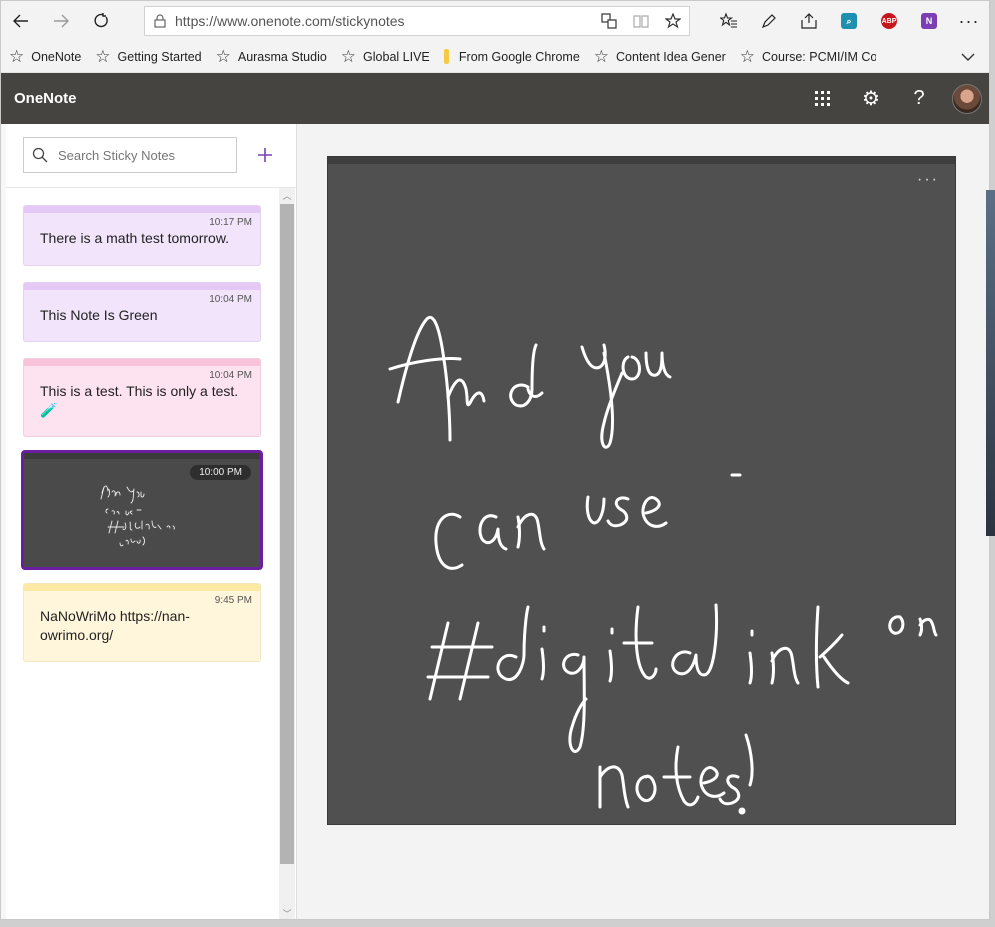 This screenshot has width=995, height=927. I want to click on note-text: There is a math test tomorrow., so click(135, 238).